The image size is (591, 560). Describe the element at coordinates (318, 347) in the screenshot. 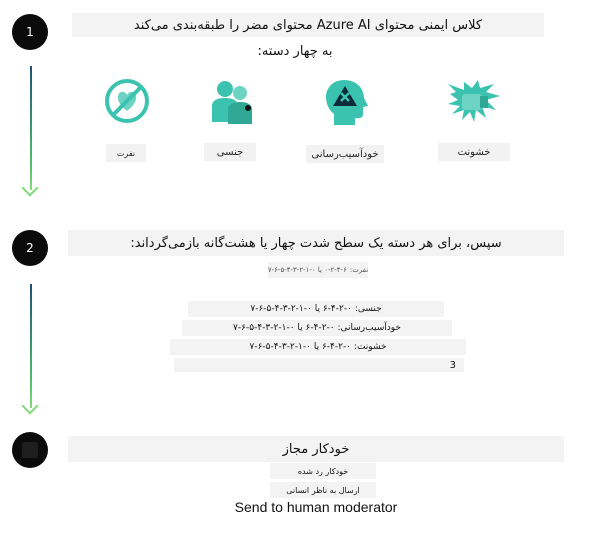

I see `severity-row-violence: خشونت: ۰-۲-۴-۶ یا ۰-۱-۲-۳-۴-۵-۶-۷` at that location.